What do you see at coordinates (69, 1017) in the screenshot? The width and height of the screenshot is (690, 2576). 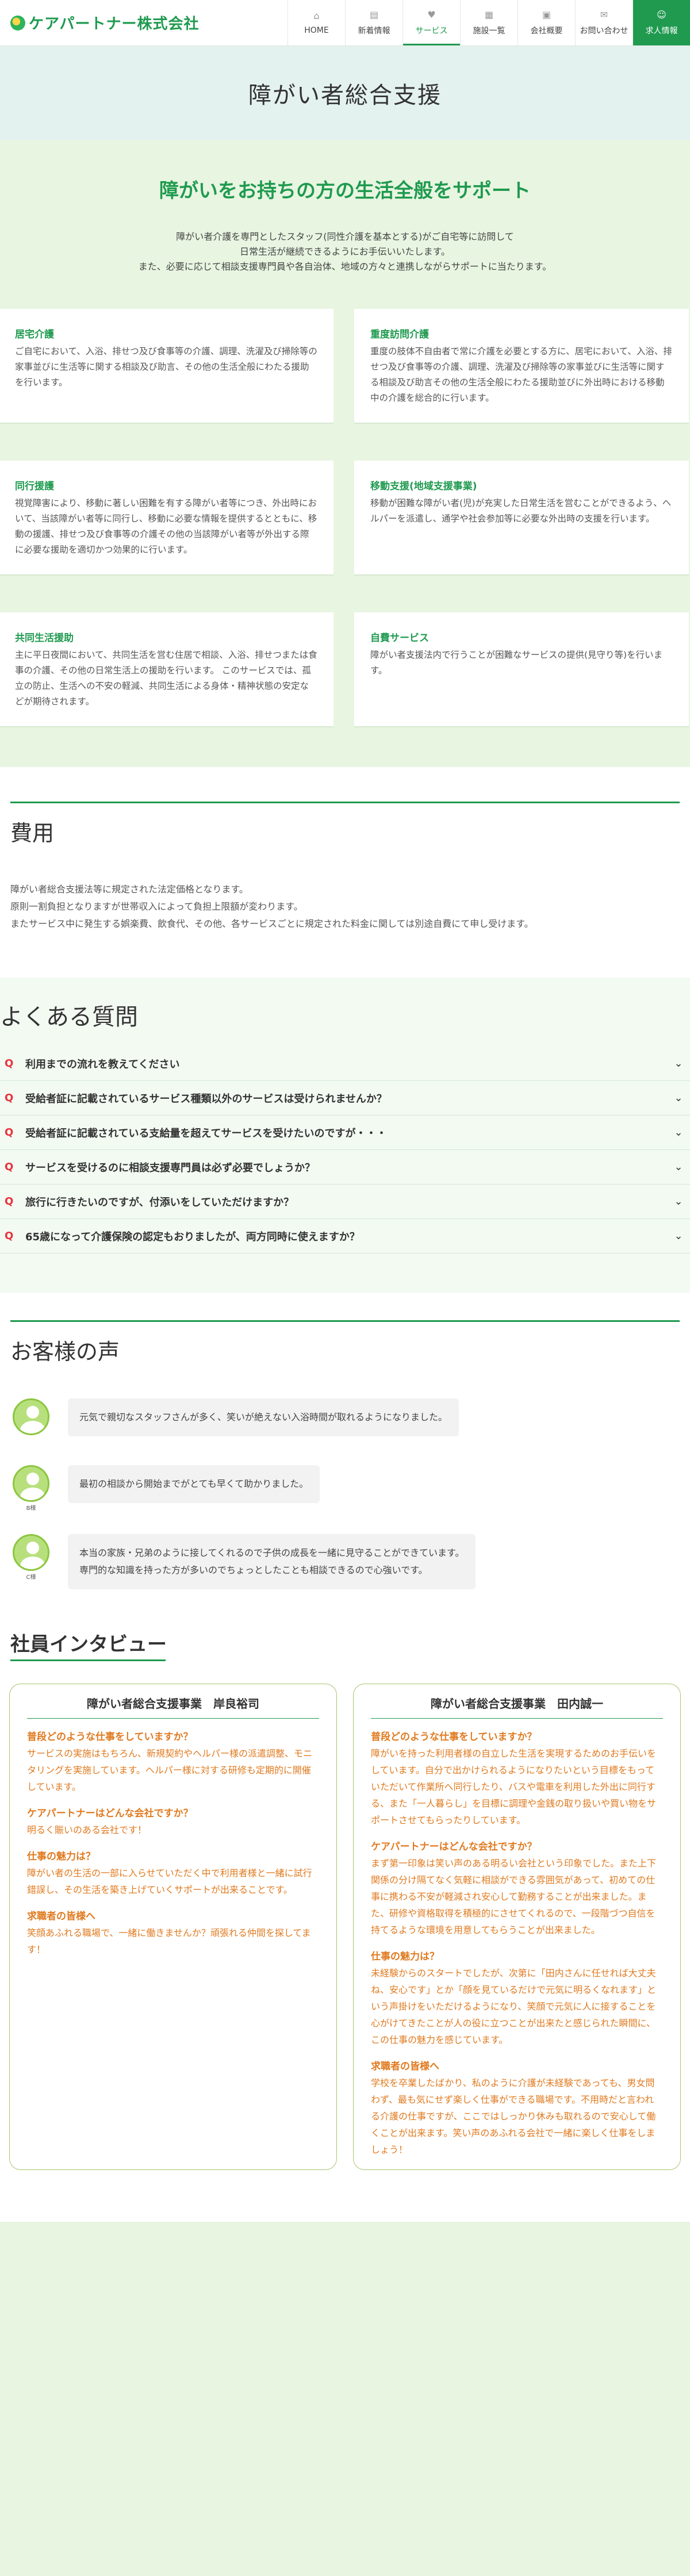 I see `faq-heading: よくある質問` at bounding box center [69, 1017].